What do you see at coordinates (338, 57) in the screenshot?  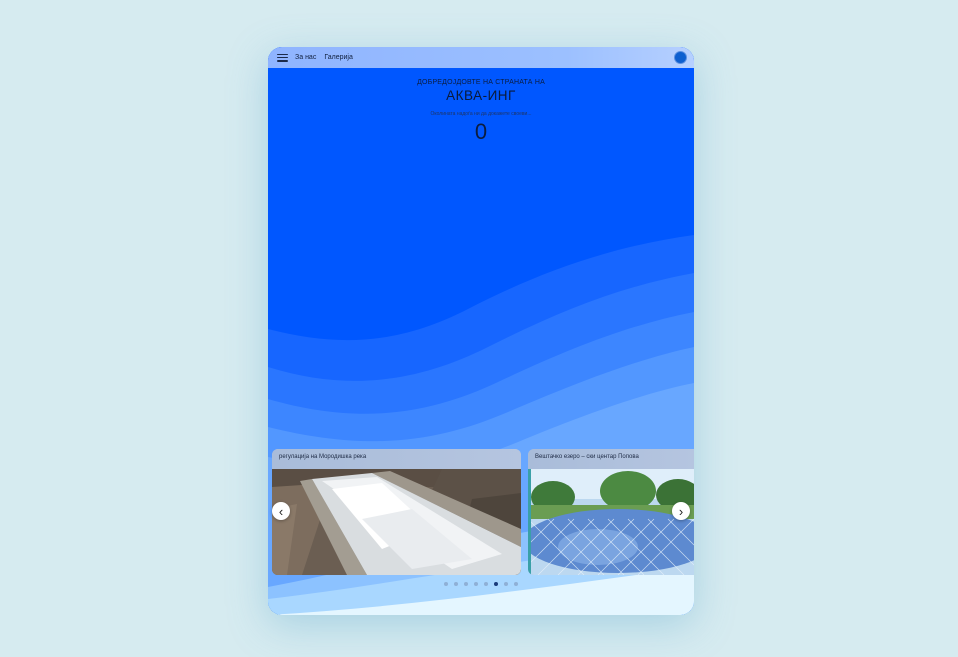 I see `nav-link-gallery: Галерија` at bounding box center [338, 57].